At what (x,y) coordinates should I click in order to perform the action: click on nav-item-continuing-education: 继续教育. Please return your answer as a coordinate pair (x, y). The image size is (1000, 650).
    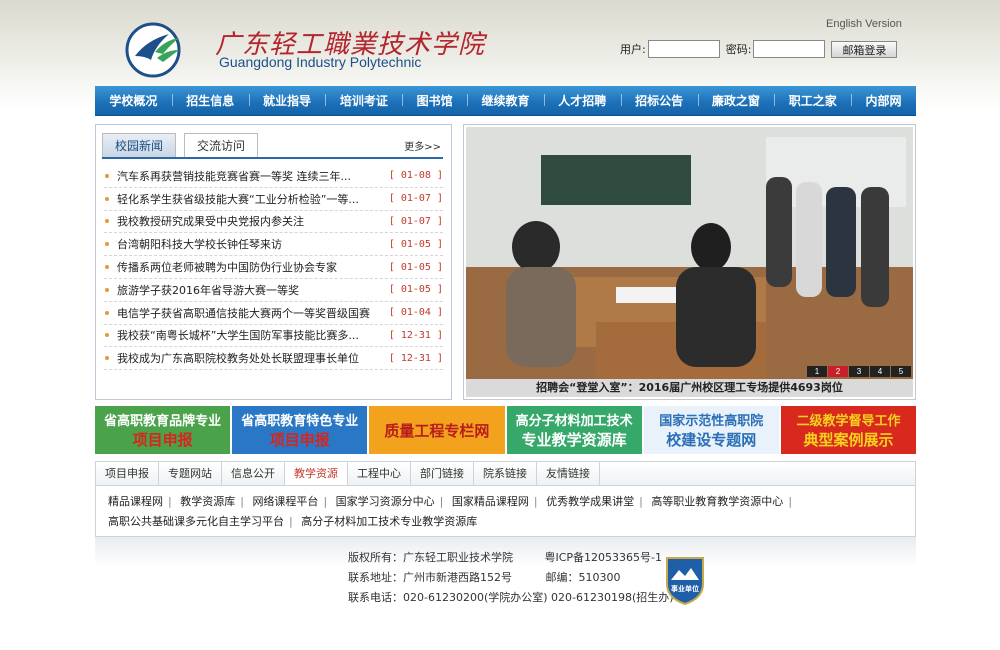
    Looking at the image, I should click on (505, 100).